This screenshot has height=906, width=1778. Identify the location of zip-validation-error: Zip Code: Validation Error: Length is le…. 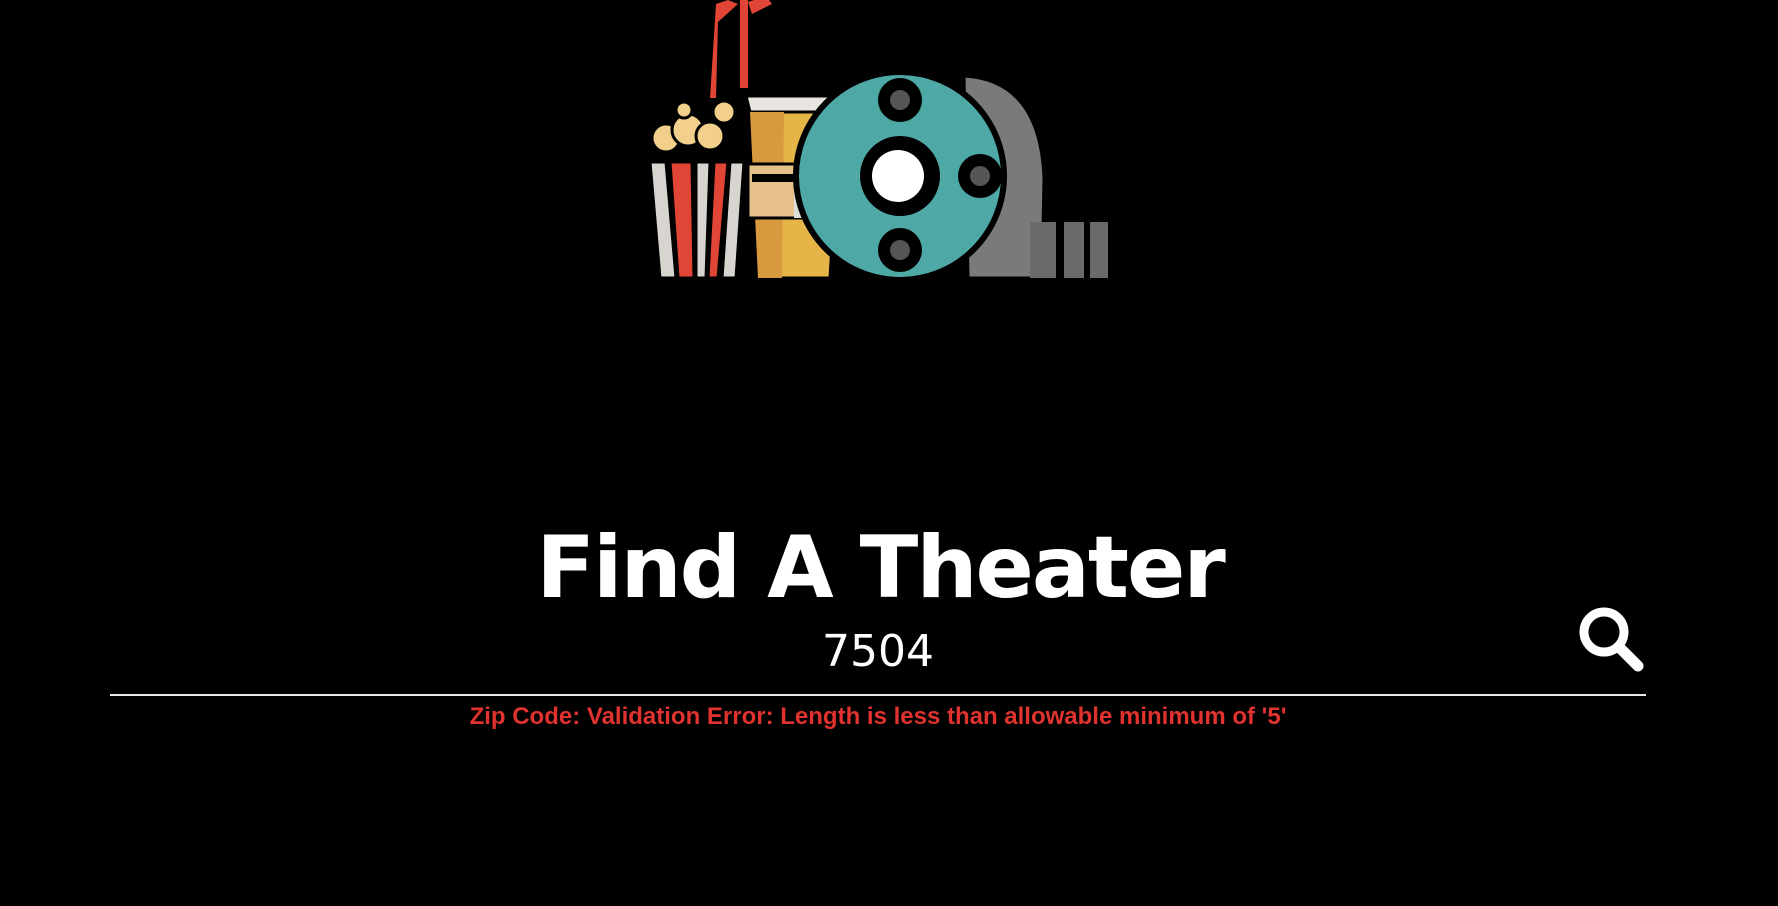
(878, 716).